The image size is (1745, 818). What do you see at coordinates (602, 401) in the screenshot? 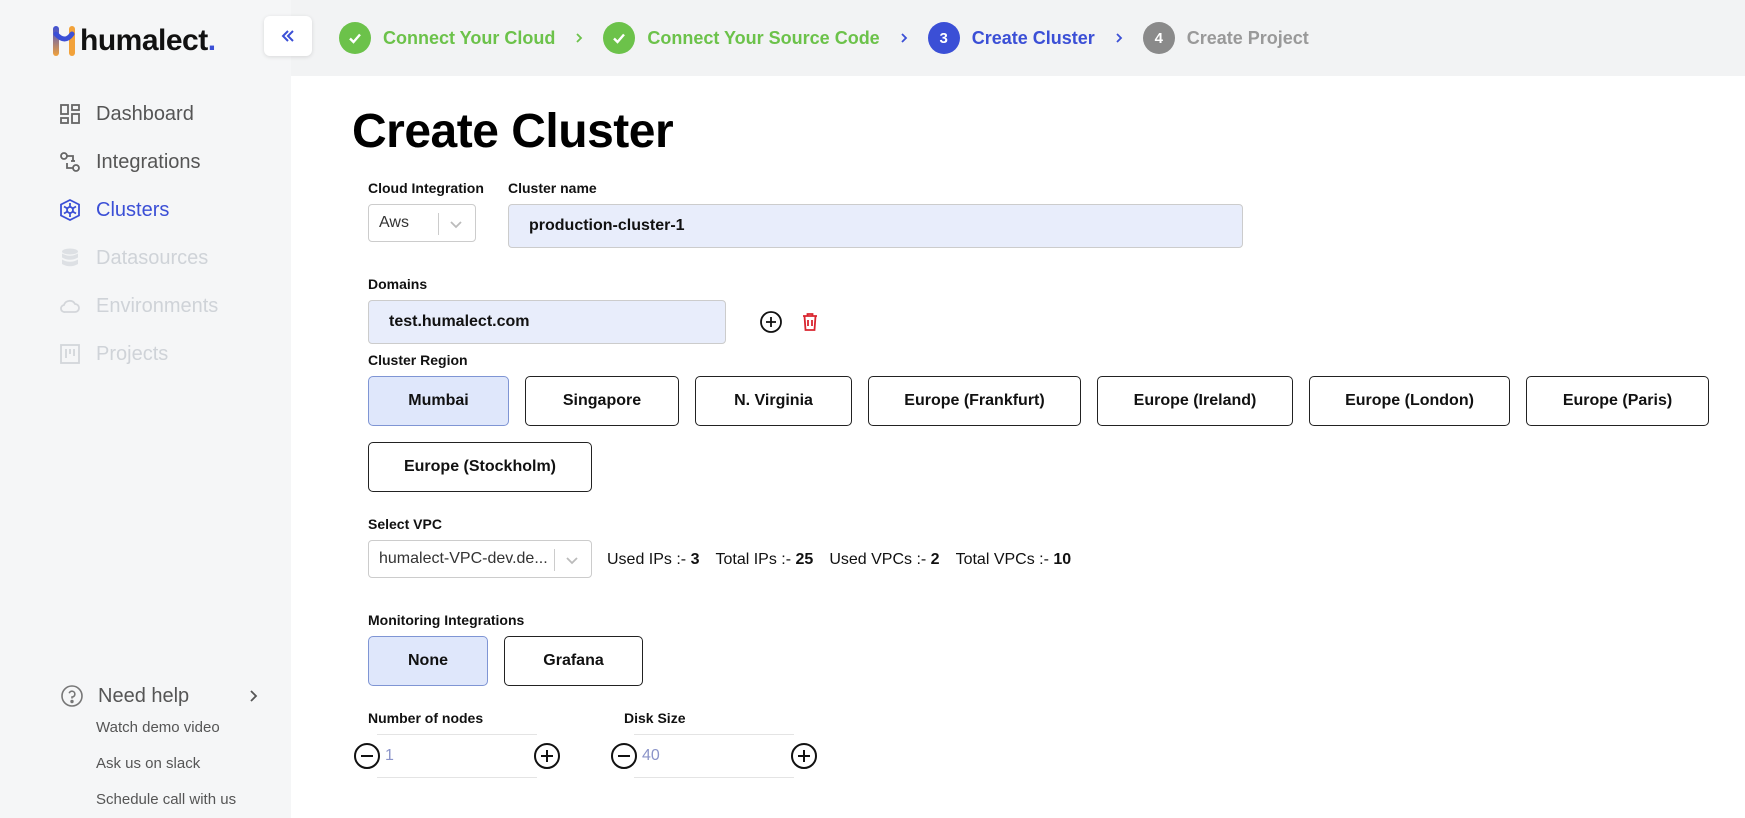
I see `region-option-singapore: Singapore` at bounding box center [602, 401].